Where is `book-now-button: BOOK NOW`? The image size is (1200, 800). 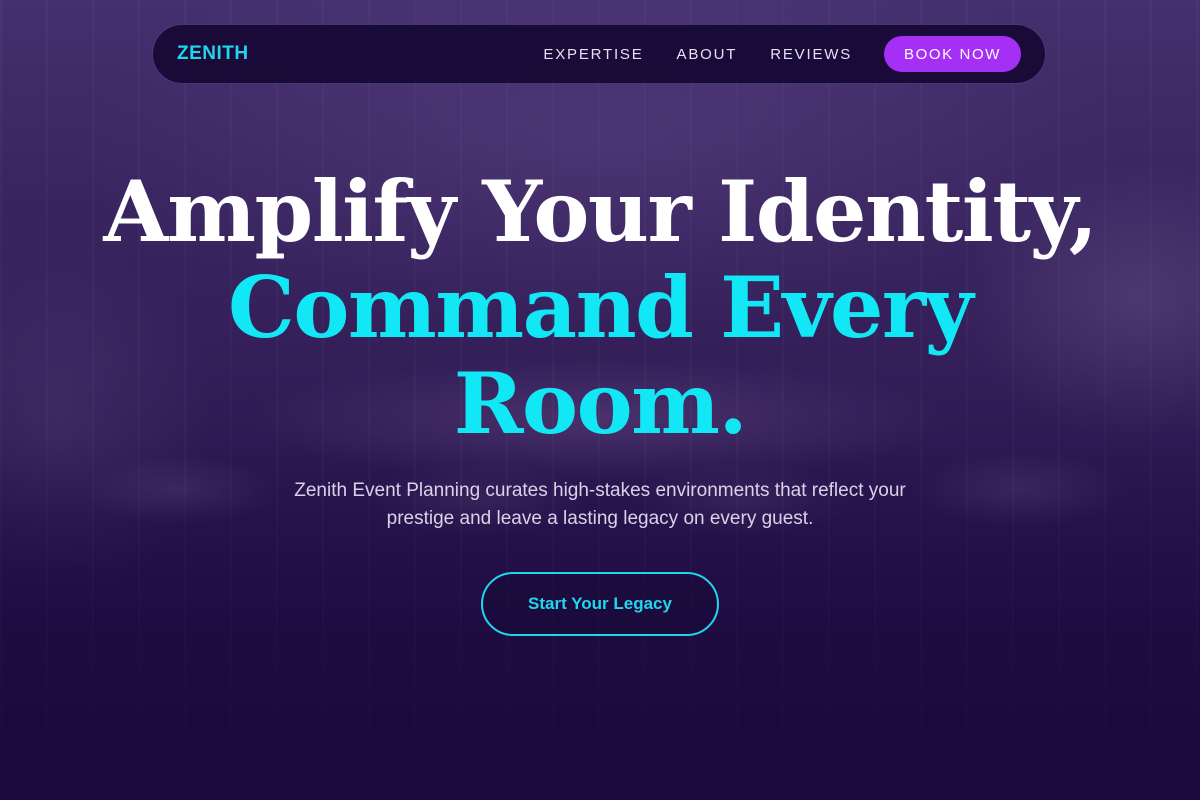
book-now-button: BOOK NOW is located at coordinates (952, 54).